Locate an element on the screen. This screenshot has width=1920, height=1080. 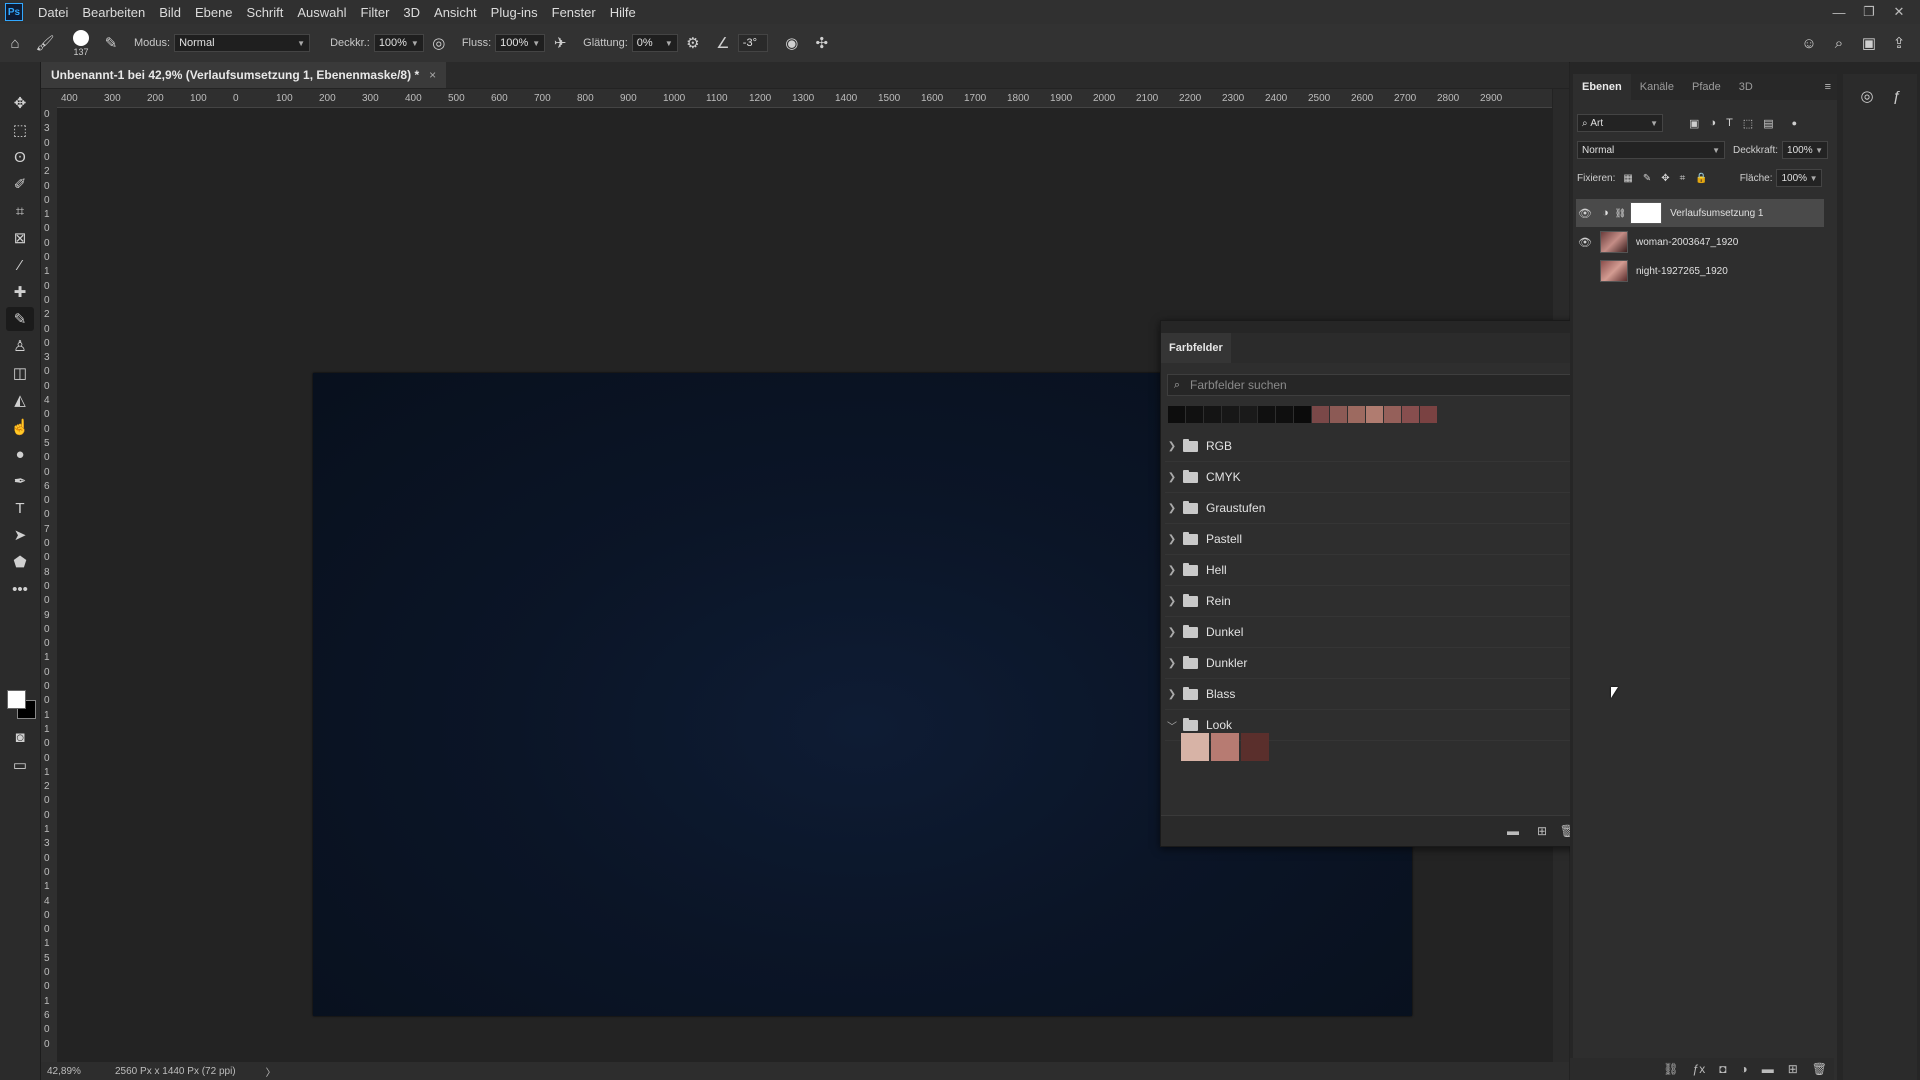
menu-auswahl: Auswahl is located at coordinates (321, 12).